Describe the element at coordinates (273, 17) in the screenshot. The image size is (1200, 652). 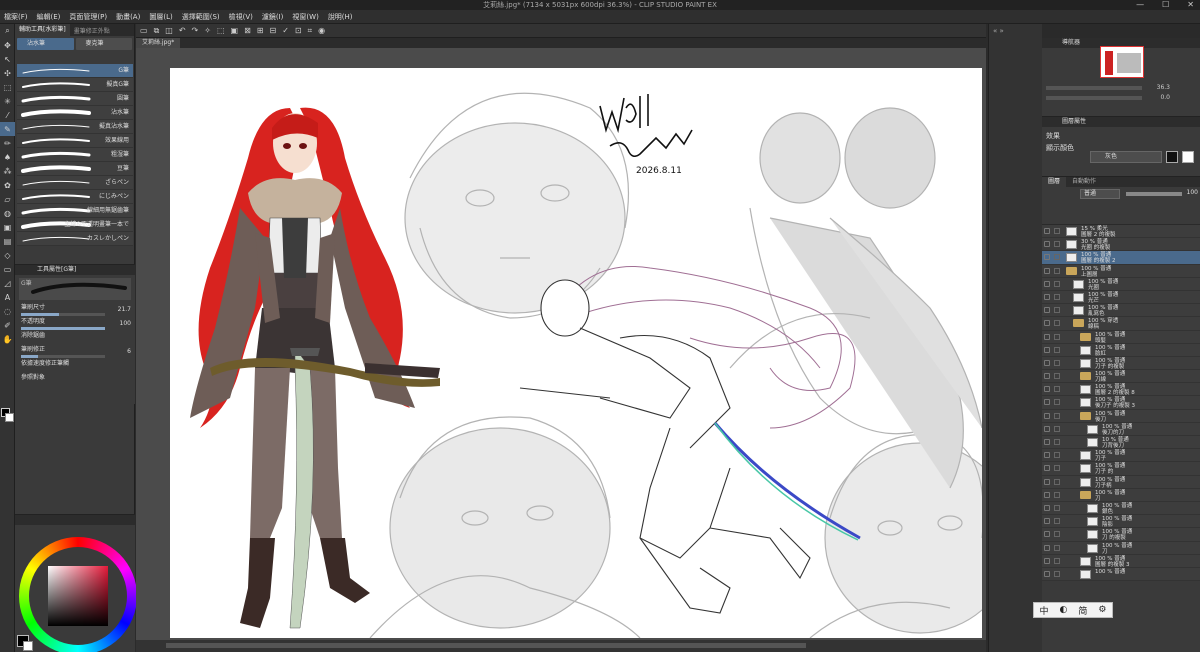
I see `menu-filter: 濾鏡(I)` at that location.